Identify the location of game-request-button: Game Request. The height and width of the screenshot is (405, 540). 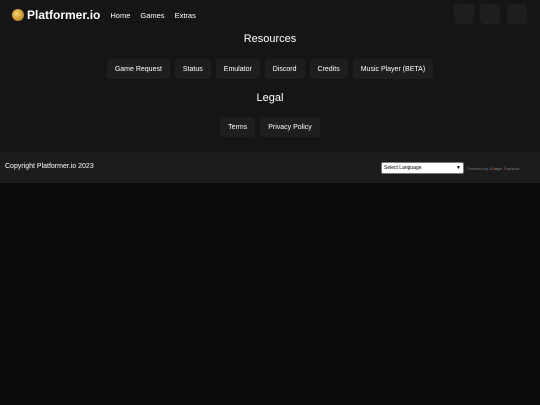
(138, 69).